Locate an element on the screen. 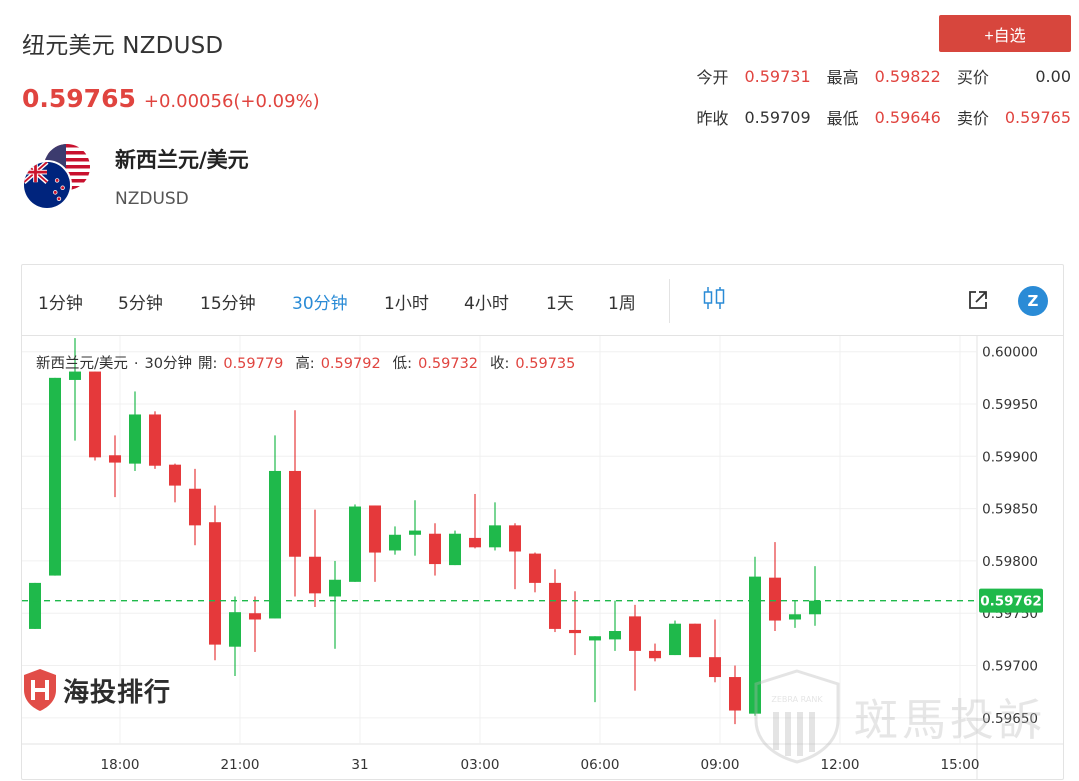  legend-high-value: 0.59792 is located at coordinates (350, 364).